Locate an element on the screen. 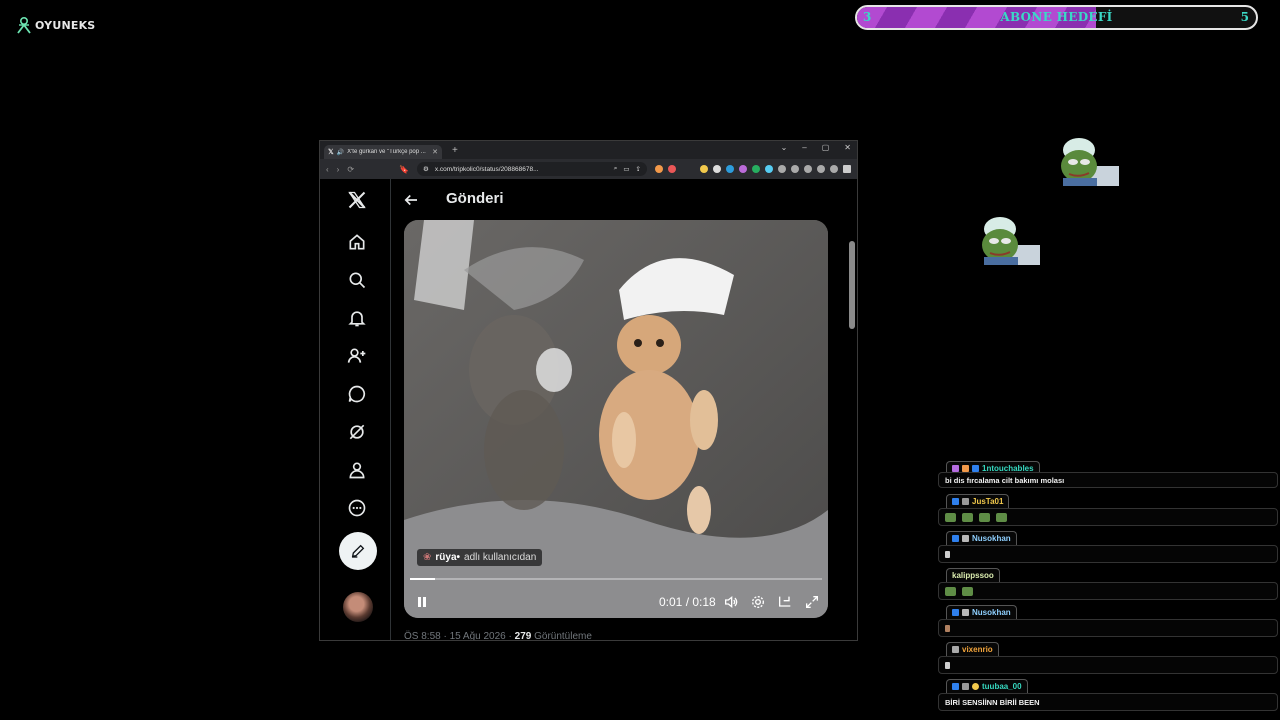 This screenshot has height=720, width=1280. page-scrollbar is located at coordinates (852, 425).